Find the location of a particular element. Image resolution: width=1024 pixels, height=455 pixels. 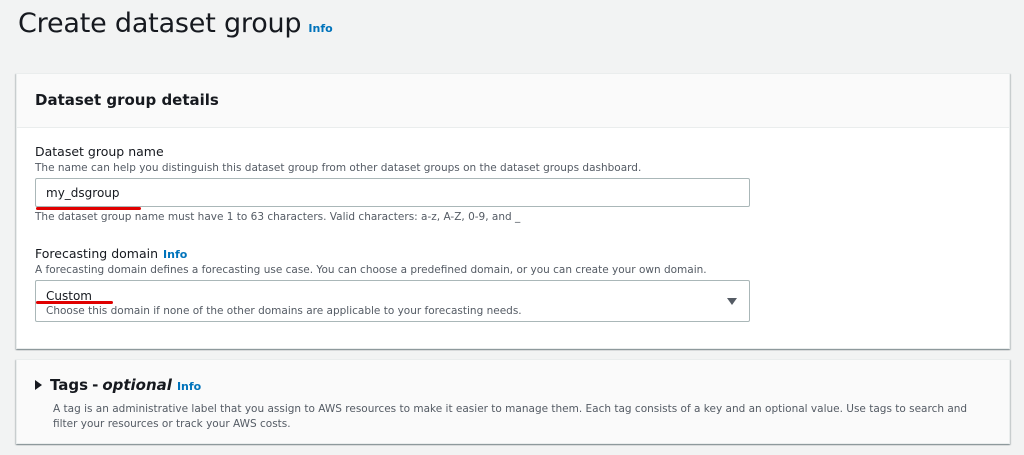

tags-info-link: Info is located at coordinates (189, 386).